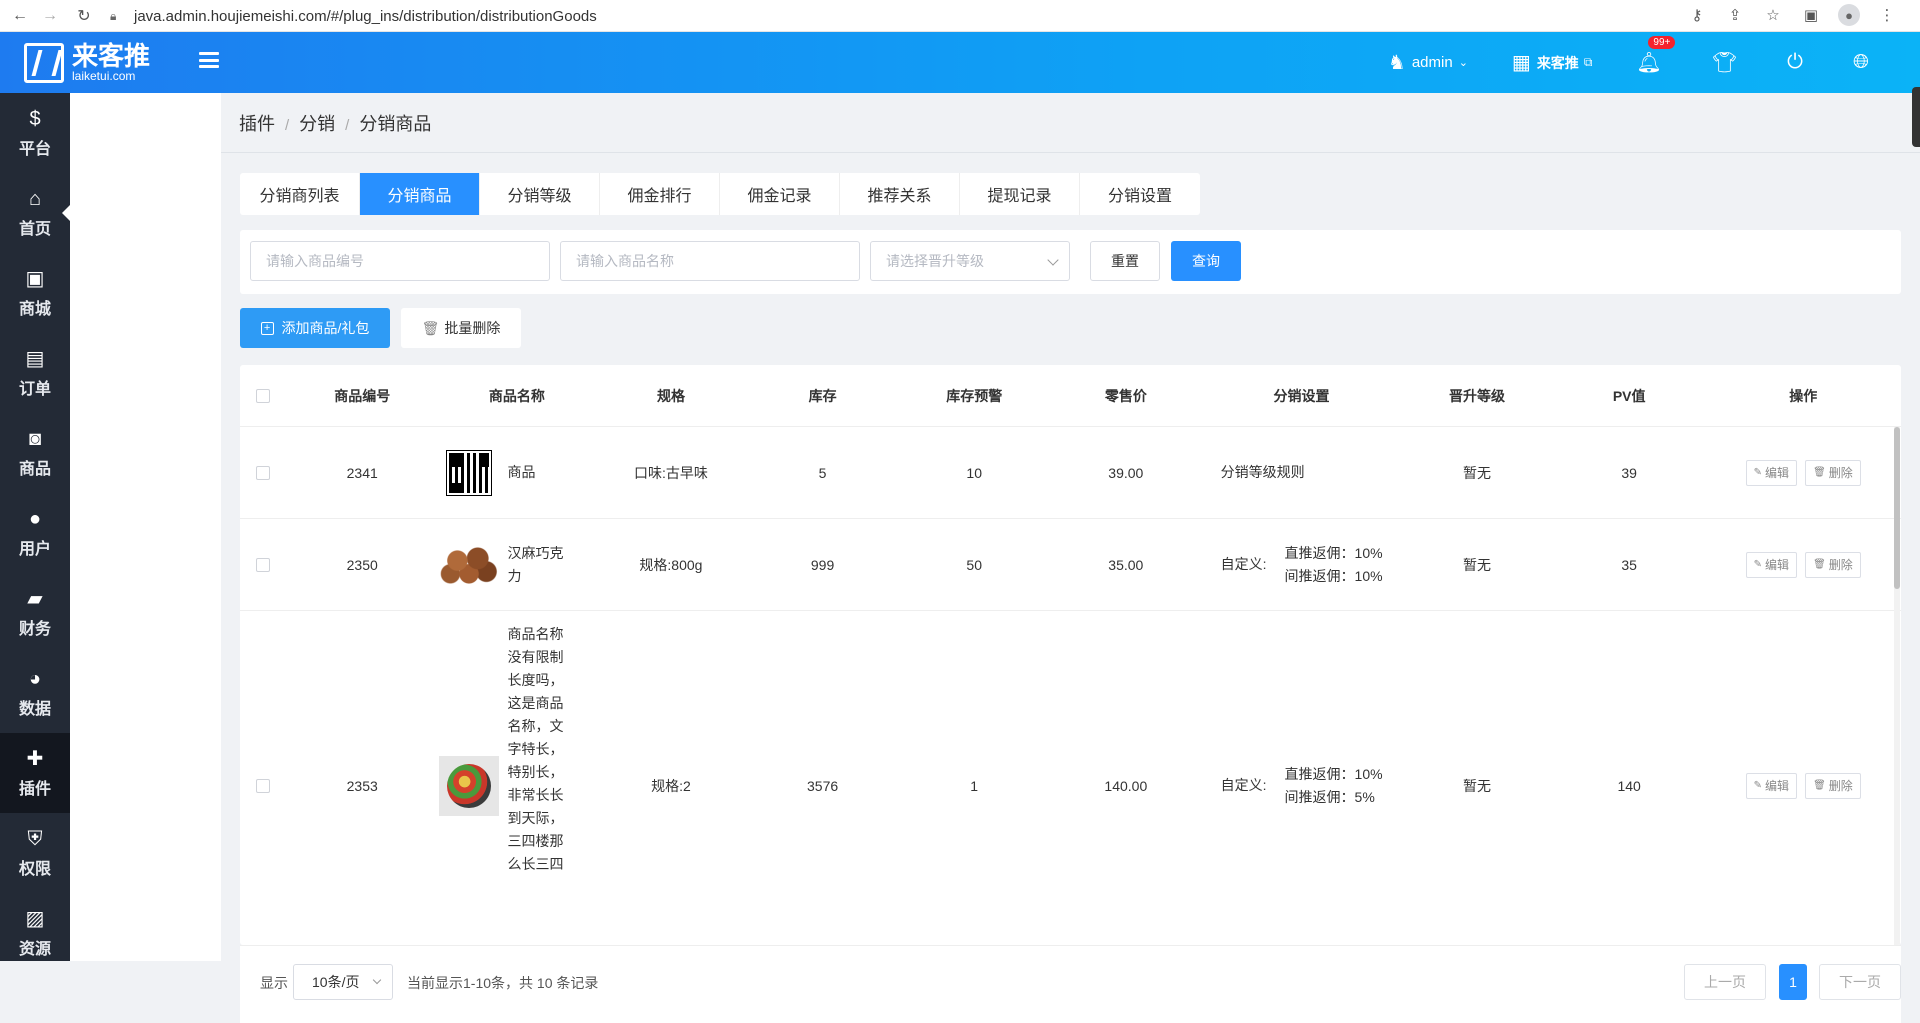 This screenshot has width=1920, height=1023. Describe the element at coordinates (1432, 62) in the screenshot. I see `user-name: admin` at that location.